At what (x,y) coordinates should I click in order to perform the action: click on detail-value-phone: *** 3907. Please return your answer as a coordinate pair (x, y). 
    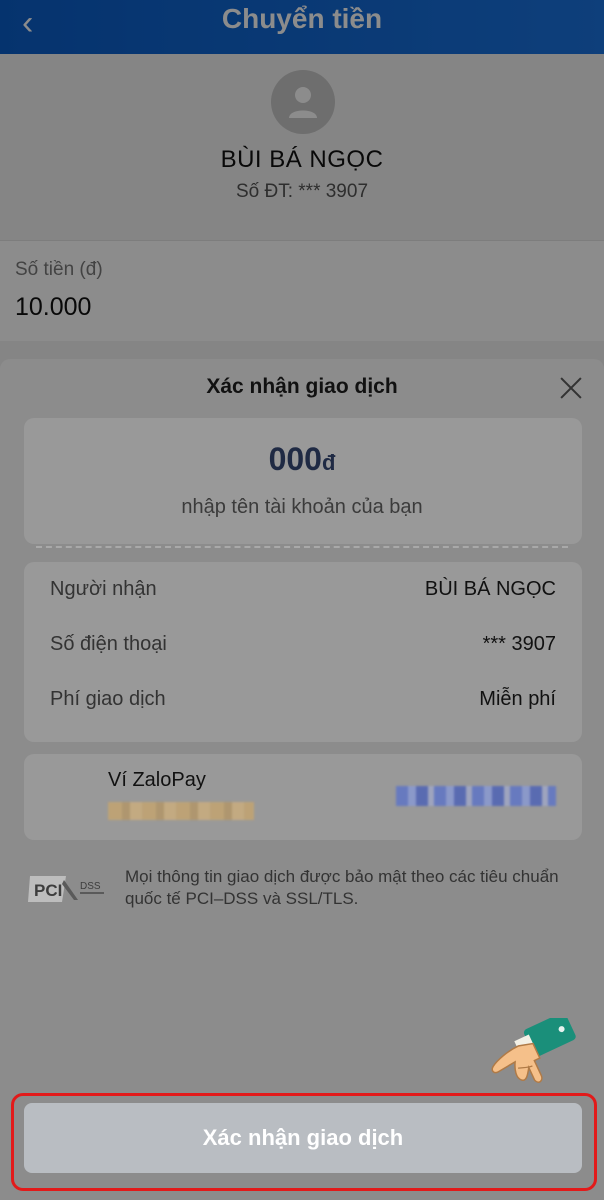
    Looking at the image, I should click on (519, 644).